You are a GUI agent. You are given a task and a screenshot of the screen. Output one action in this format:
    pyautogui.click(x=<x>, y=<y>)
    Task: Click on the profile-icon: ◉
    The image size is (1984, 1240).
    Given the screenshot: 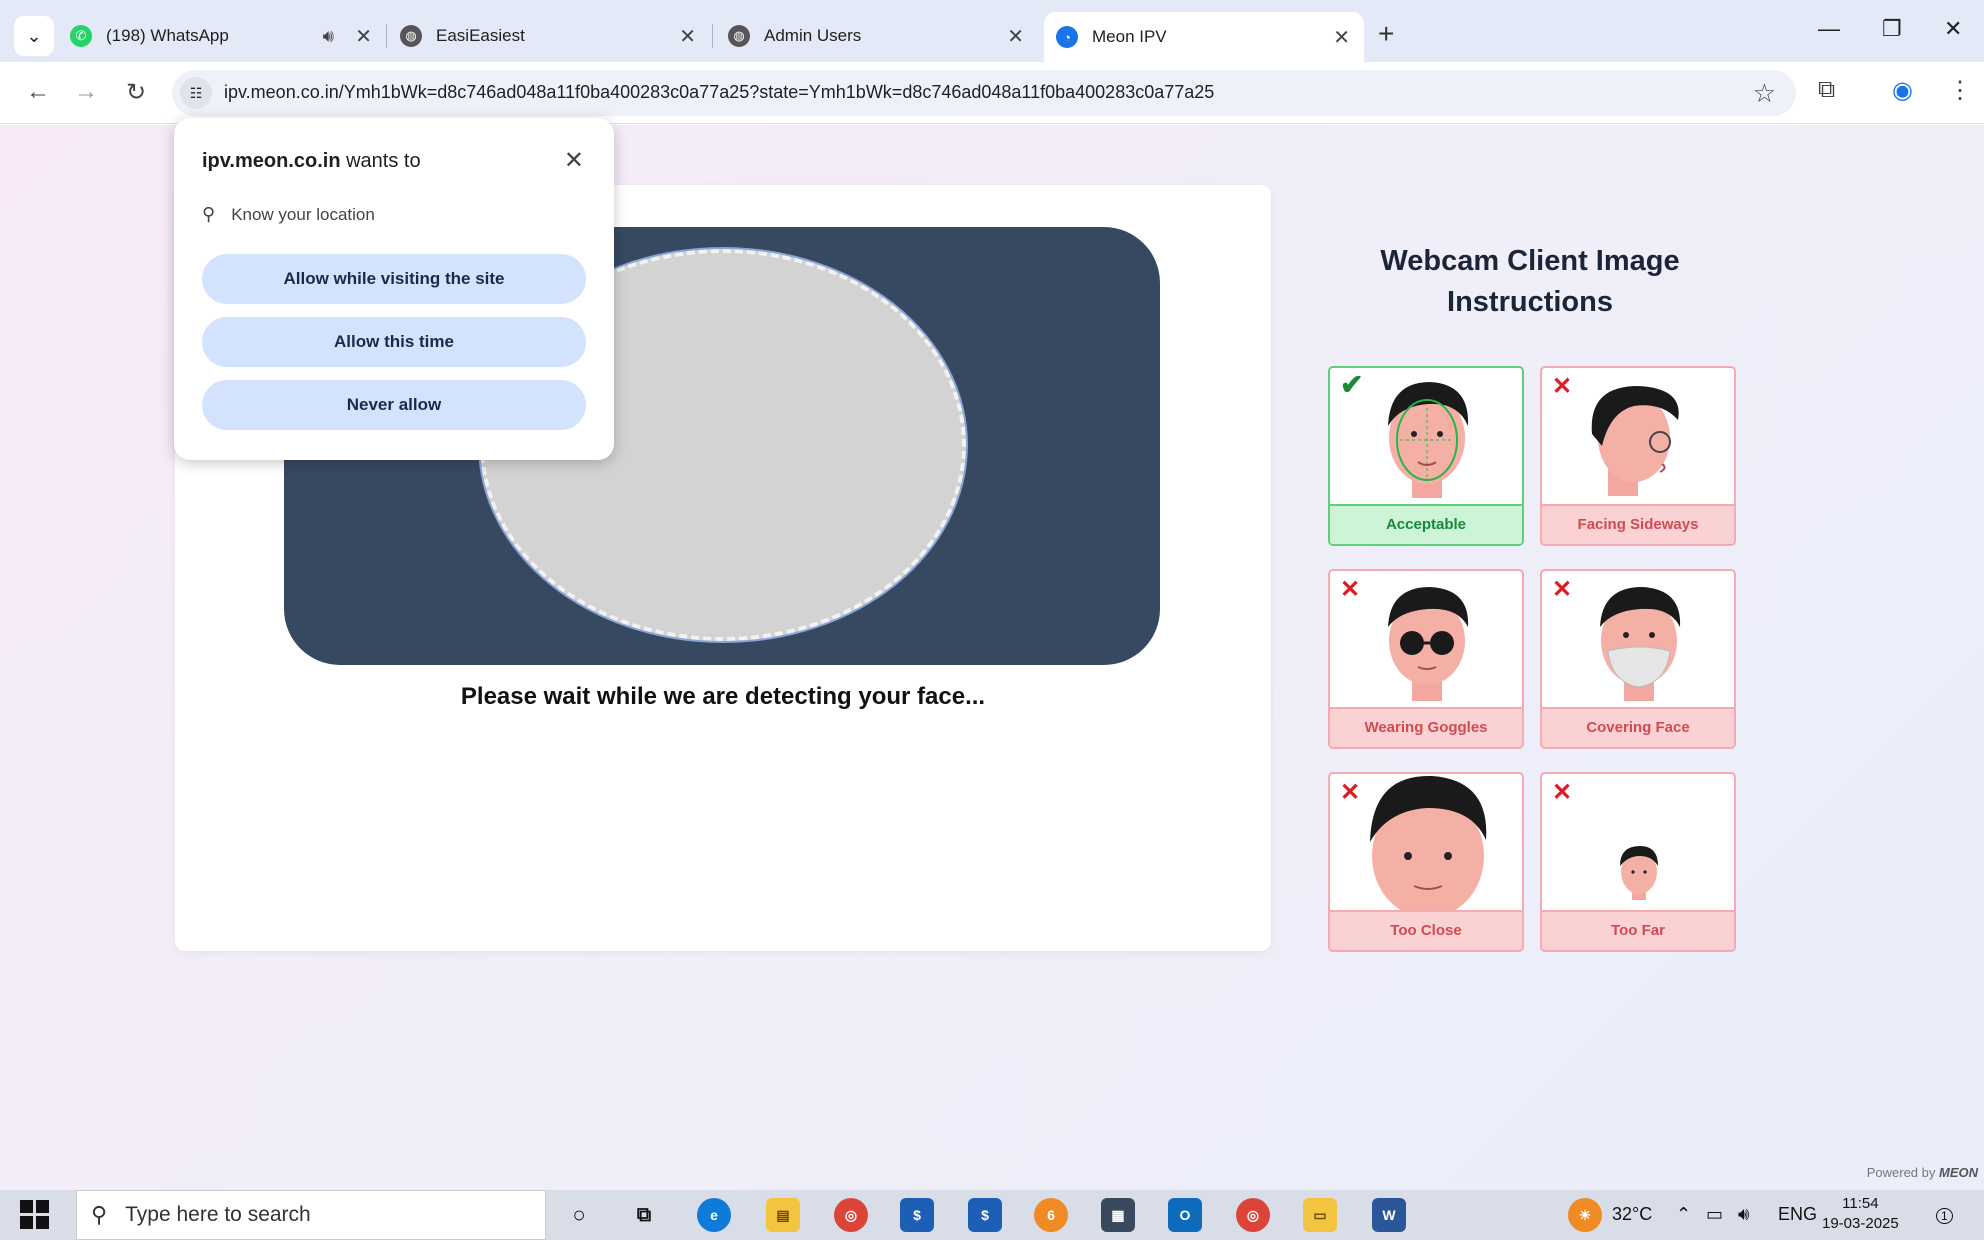 What is the action you would take?
    pyautogui.click(x=1902, y=90)
    